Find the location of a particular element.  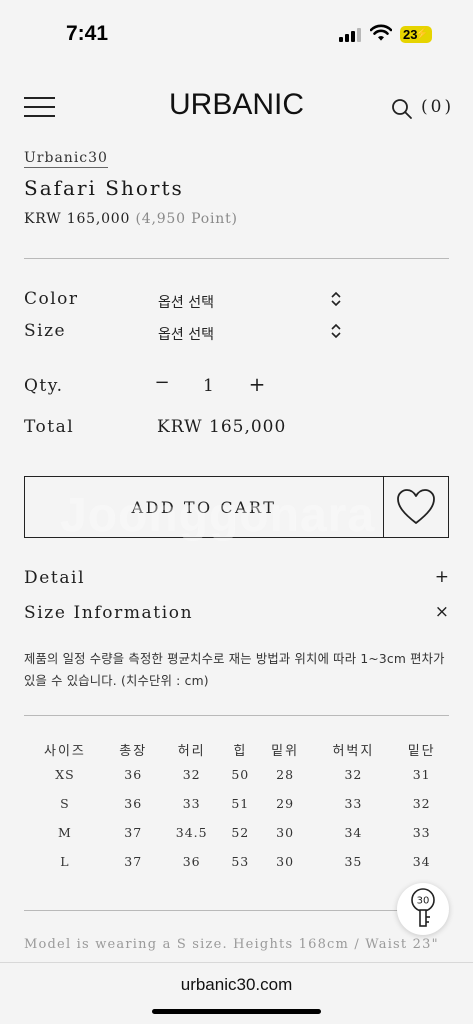

close-icon: × is located at coordinates (441, 612).